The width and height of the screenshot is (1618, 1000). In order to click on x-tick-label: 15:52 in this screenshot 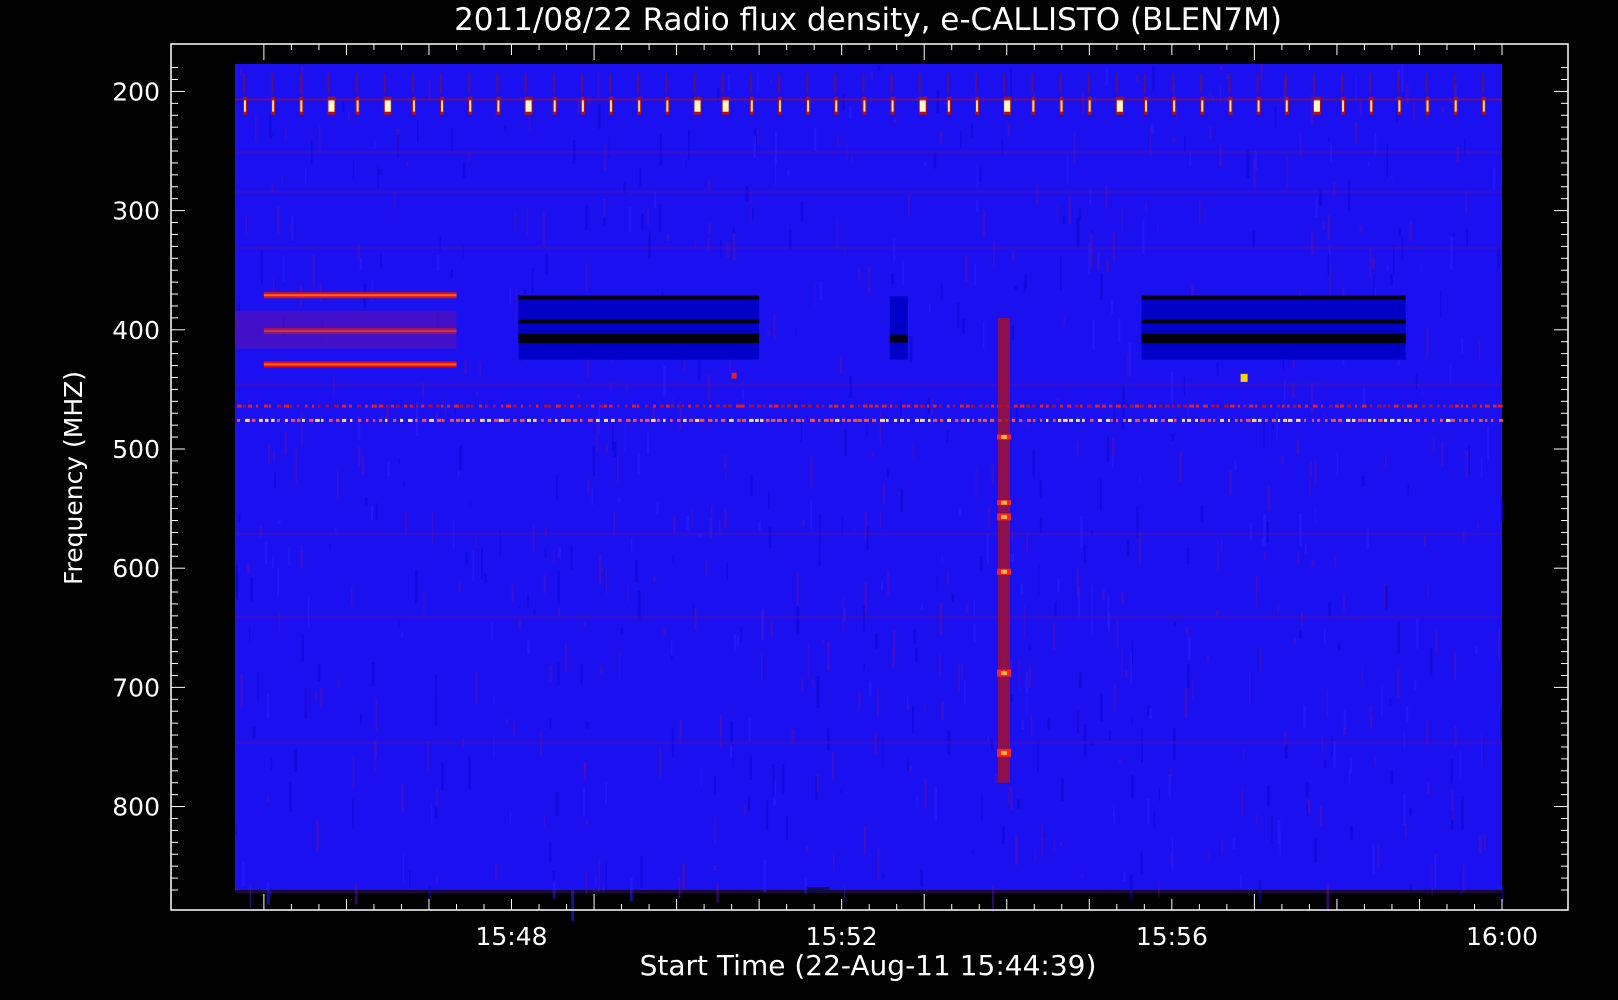, I will do `click(842, 936)`.